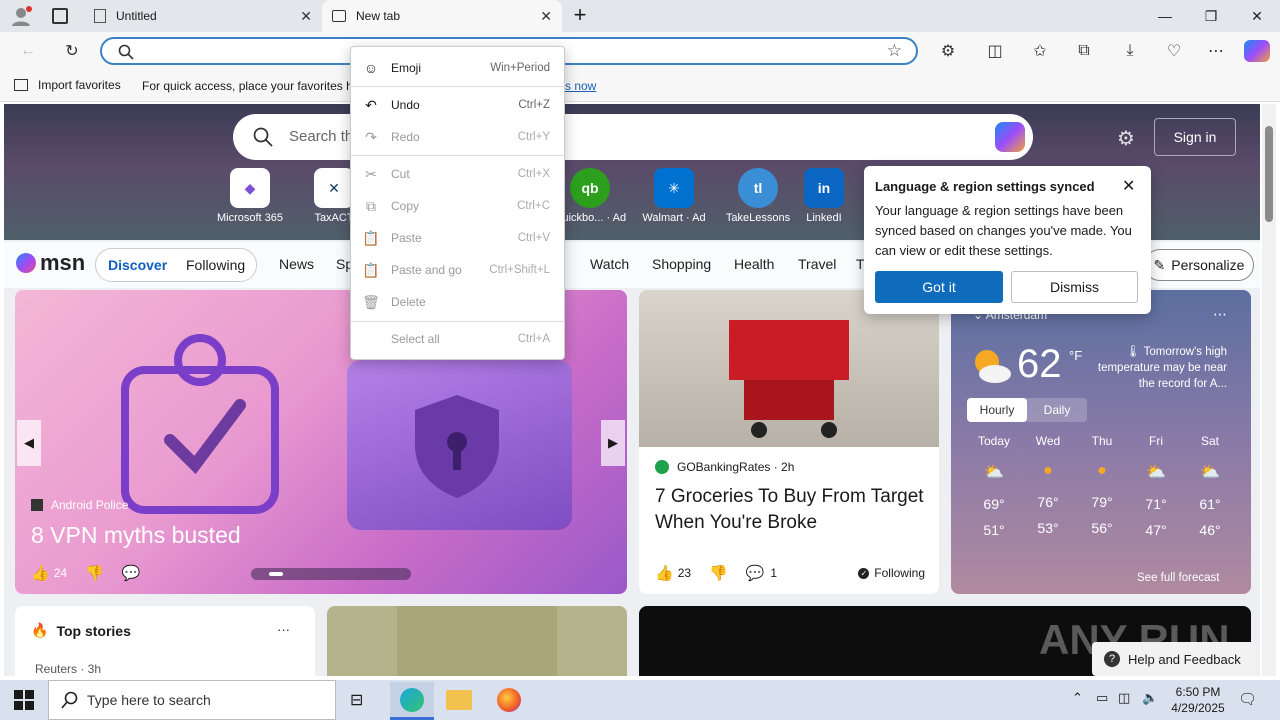  I want to click on new-tab-button: +, so click(580, 16).